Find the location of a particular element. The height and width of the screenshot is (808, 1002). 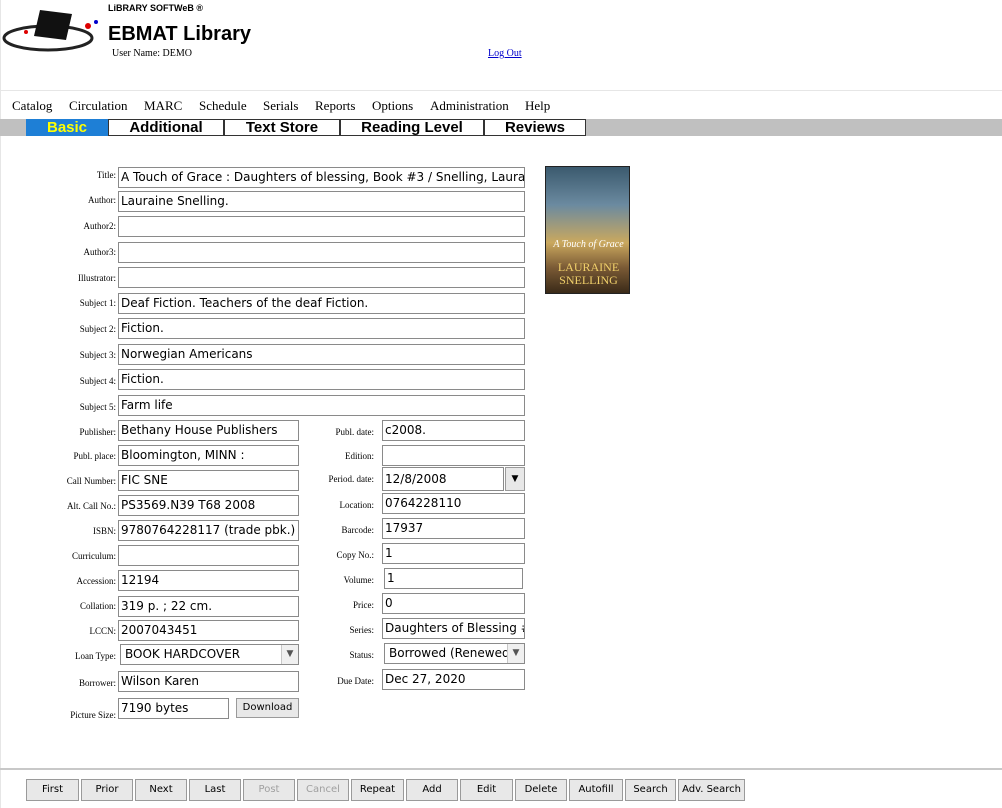

add-button: Add is located at coordinates (432, 790).